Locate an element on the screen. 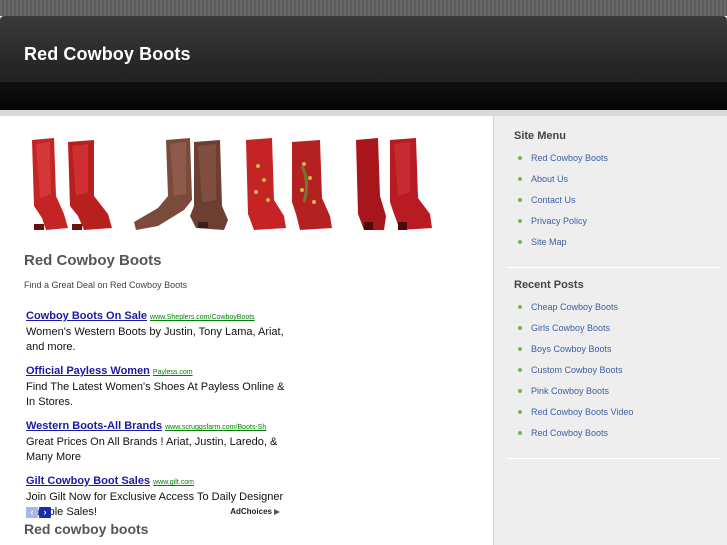 This screenshot has width=727, height=545. site-menu-item: Red Cowboy Boots is located at coordinates (563, 158).